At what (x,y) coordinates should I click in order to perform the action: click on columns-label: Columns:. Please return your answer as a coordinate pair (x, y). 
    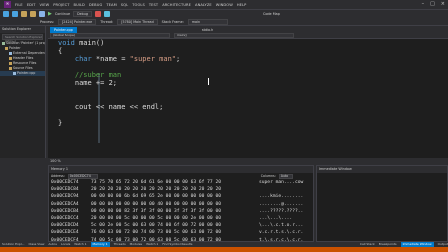
    Looking at the image, I should click on (268, 176).